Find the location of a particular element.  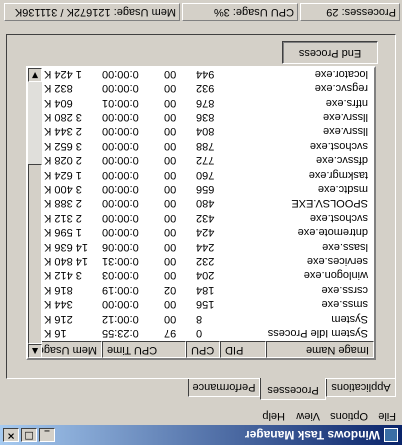

window-title: Windows Task Manager is located at coordinates (312, 435).